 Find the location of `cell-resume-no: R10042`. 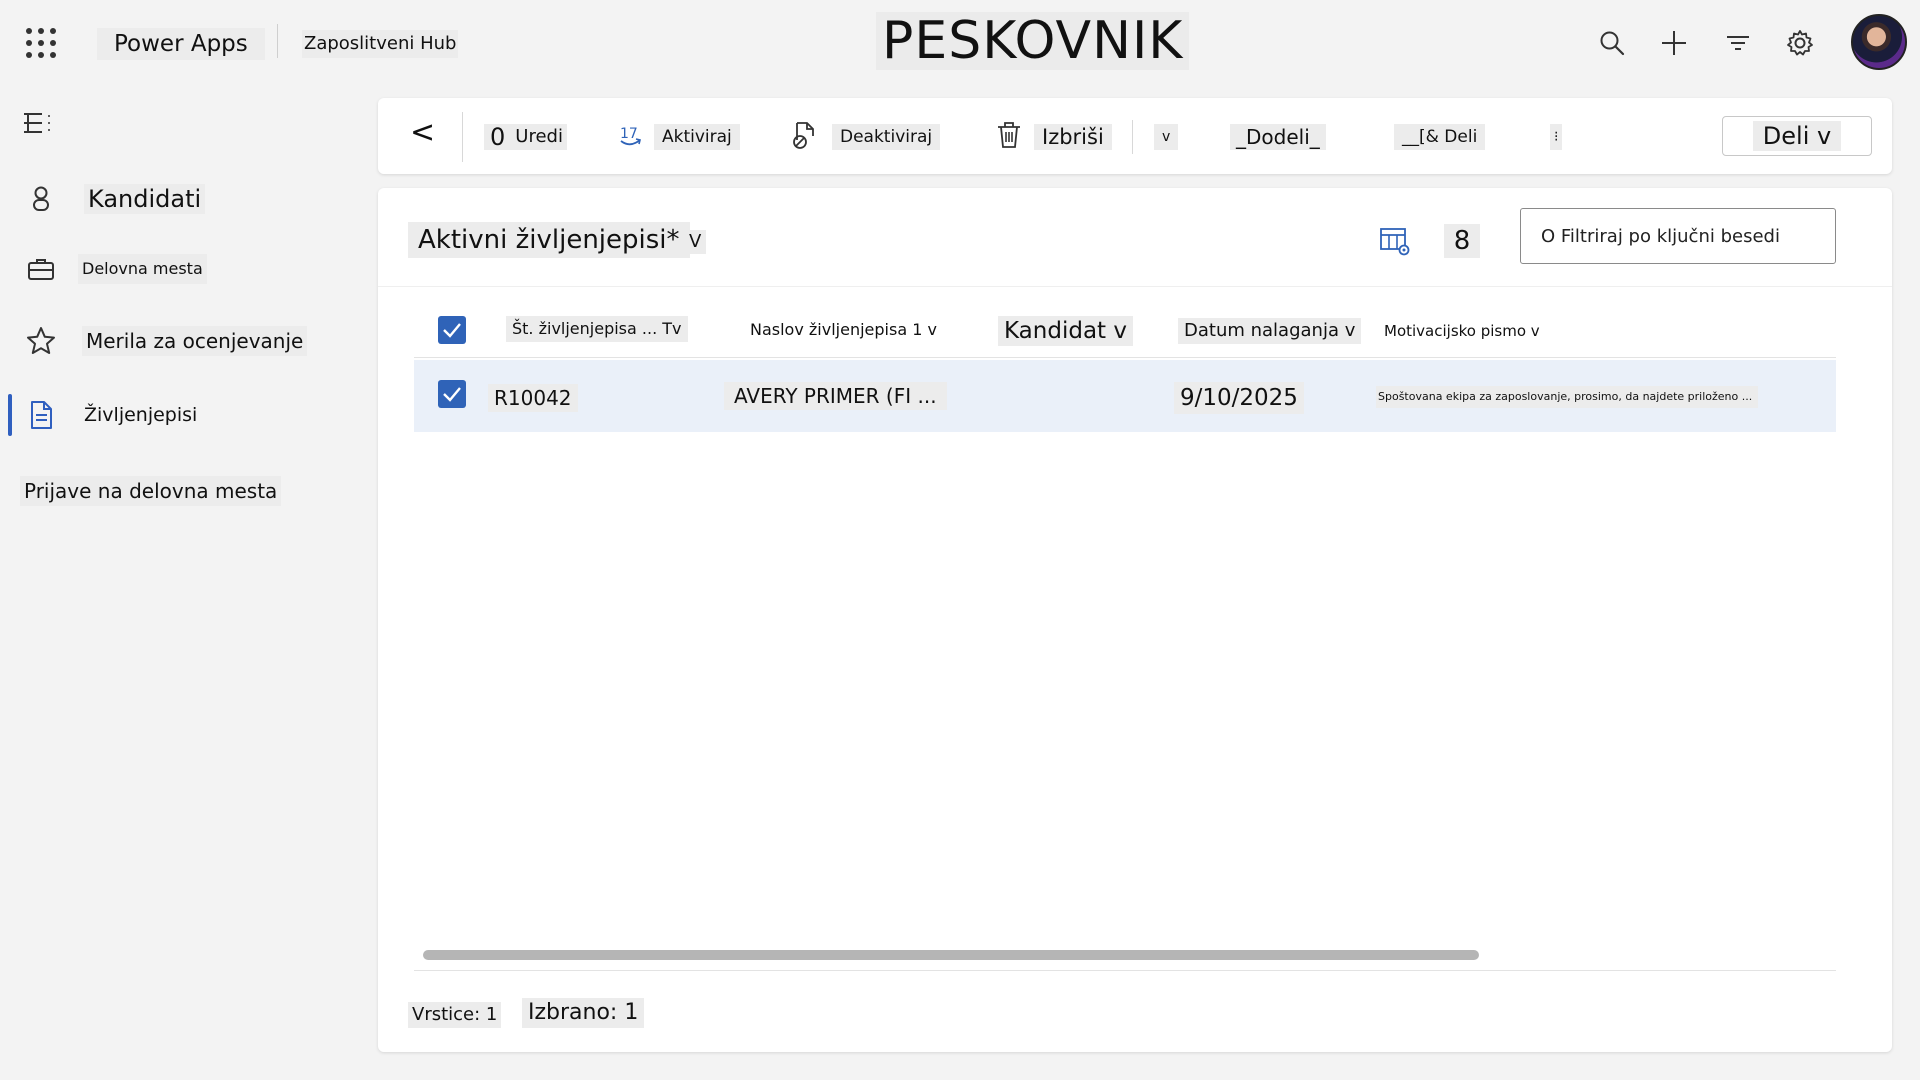

cell-resume-no: R10042 is located at coordinates (533, 398).